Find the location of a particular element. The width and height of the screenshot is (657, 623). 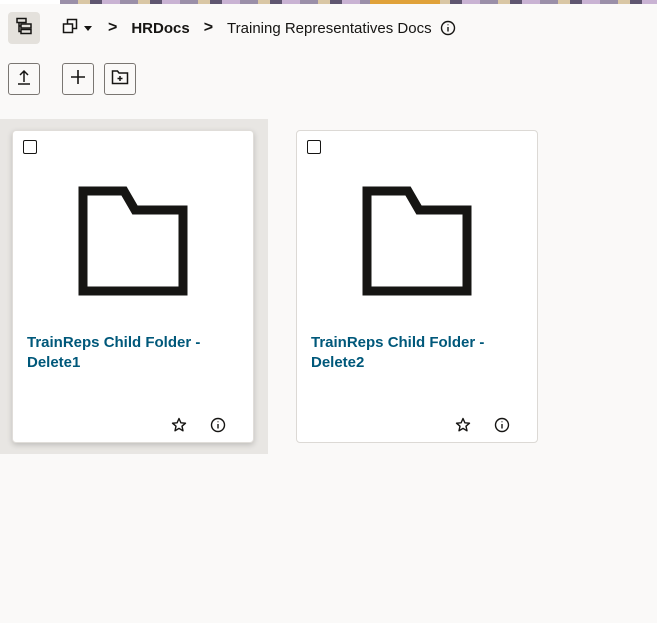

tree-view-button is located at coordinates (24, 28).